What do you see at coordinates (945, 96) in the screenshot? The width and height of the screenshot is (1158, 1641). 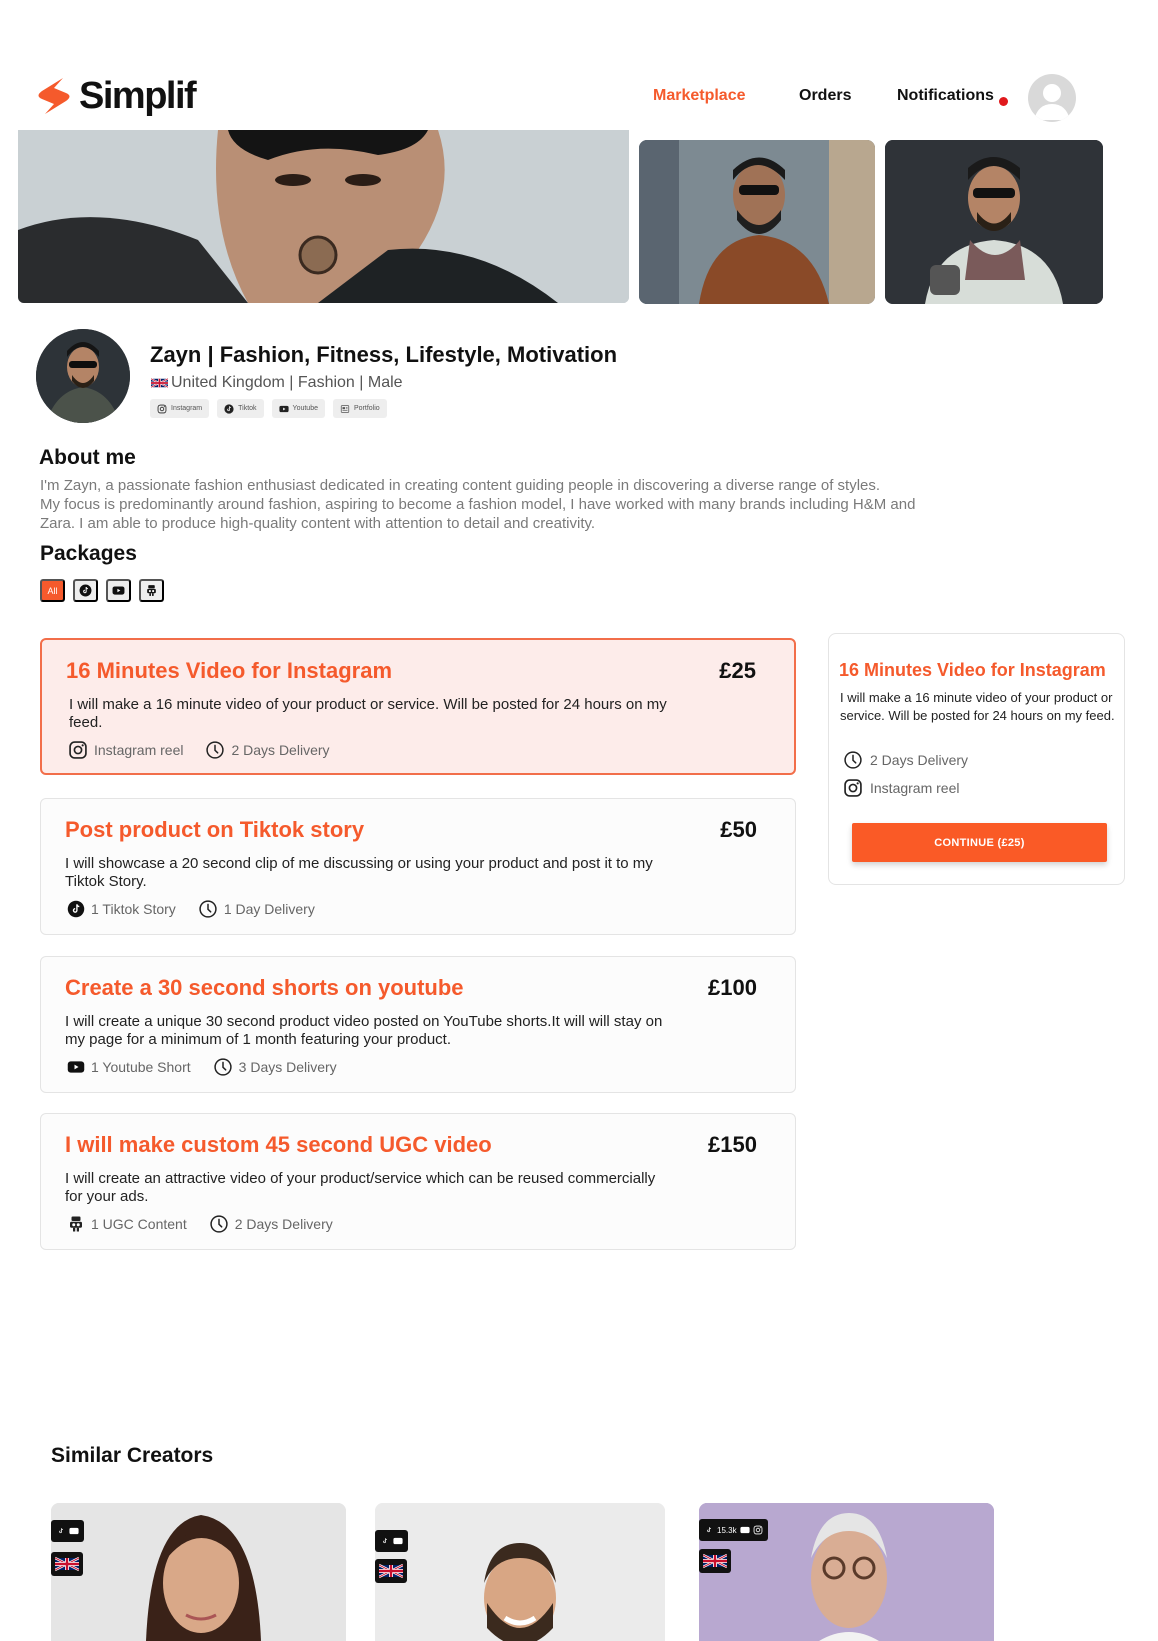 I see `nav-notifications: Notifications` at bounding box center [945, 96].